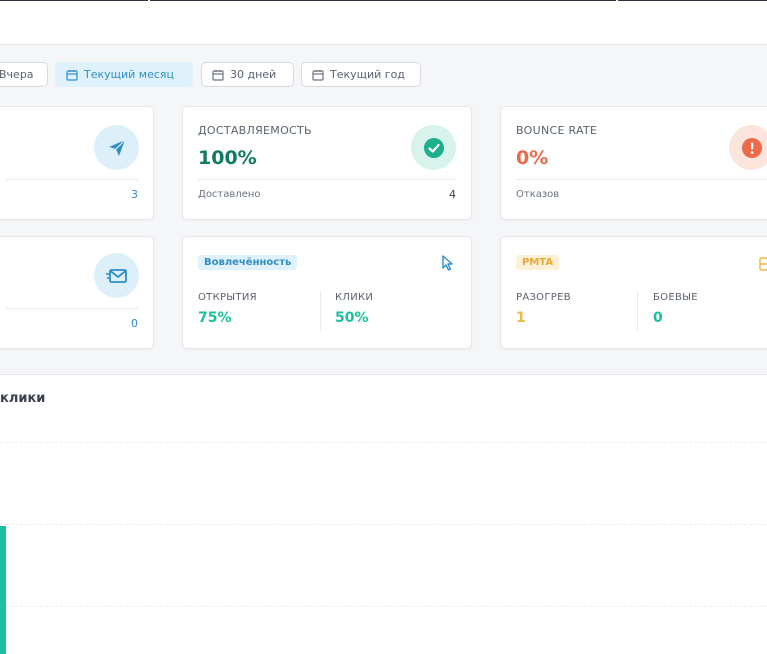 The height and width of the screenshot is (654, 767). Describe the element at coordinates (383, 22) in the screenshot. I see `top-header-bar` at that location.